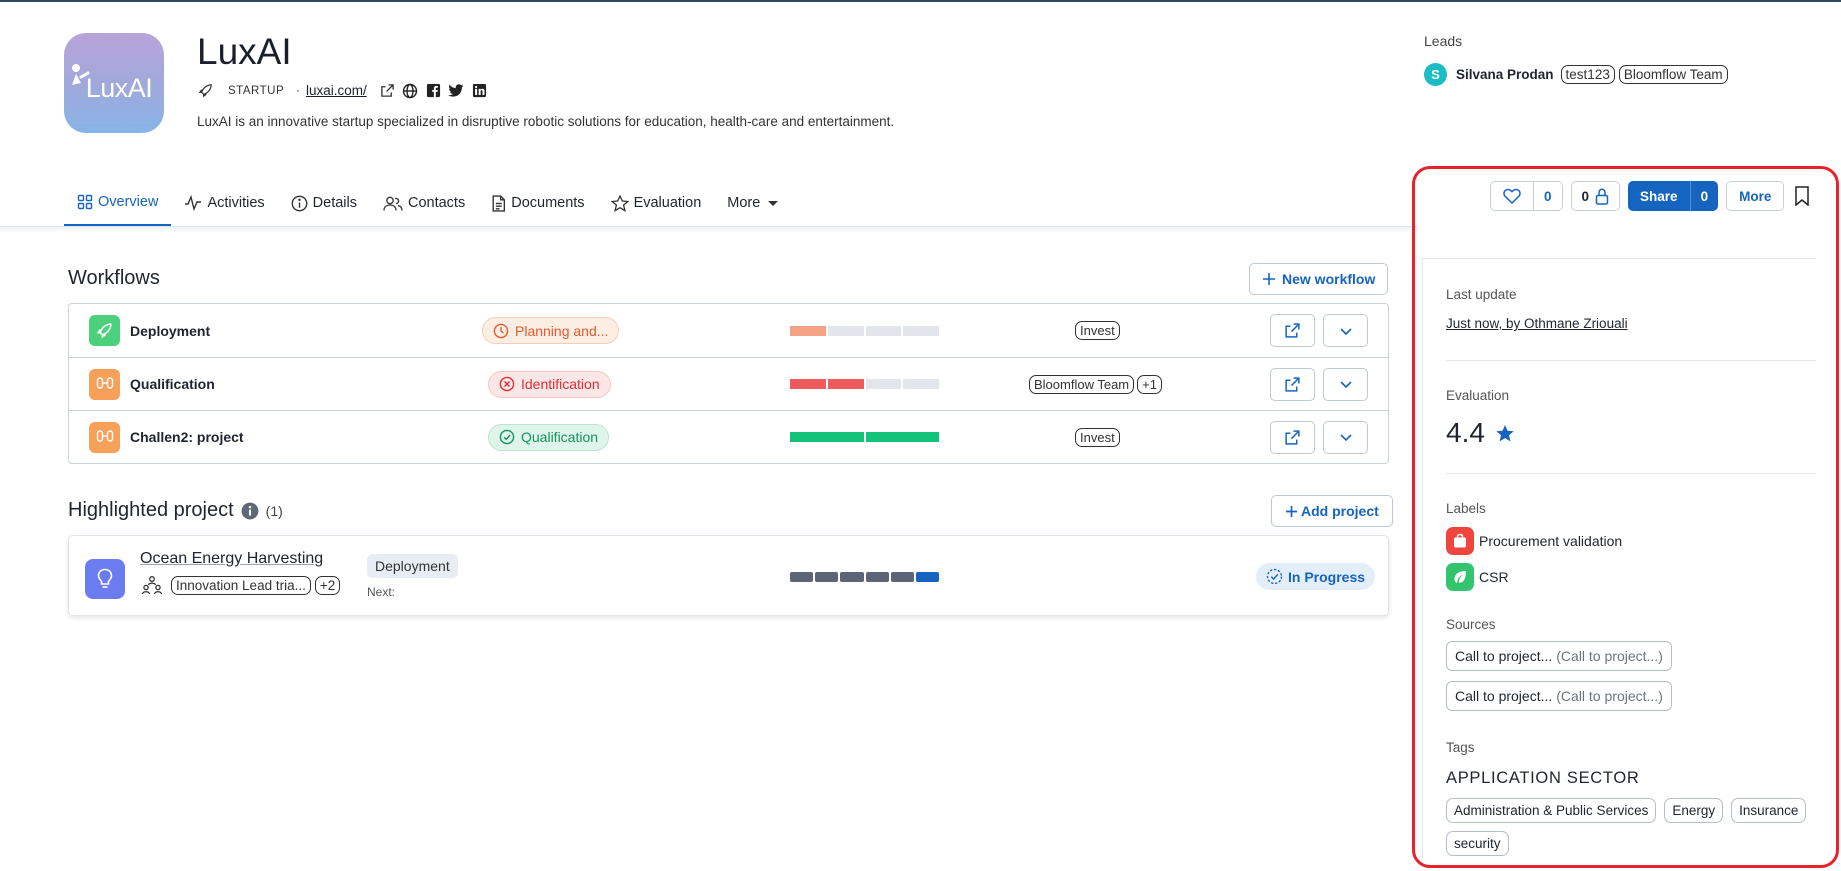 This screenshot has height=871, width=1841. Describe the element at coordinates (456, 90) in the screenshot. I see `twitter-icon` at that location.